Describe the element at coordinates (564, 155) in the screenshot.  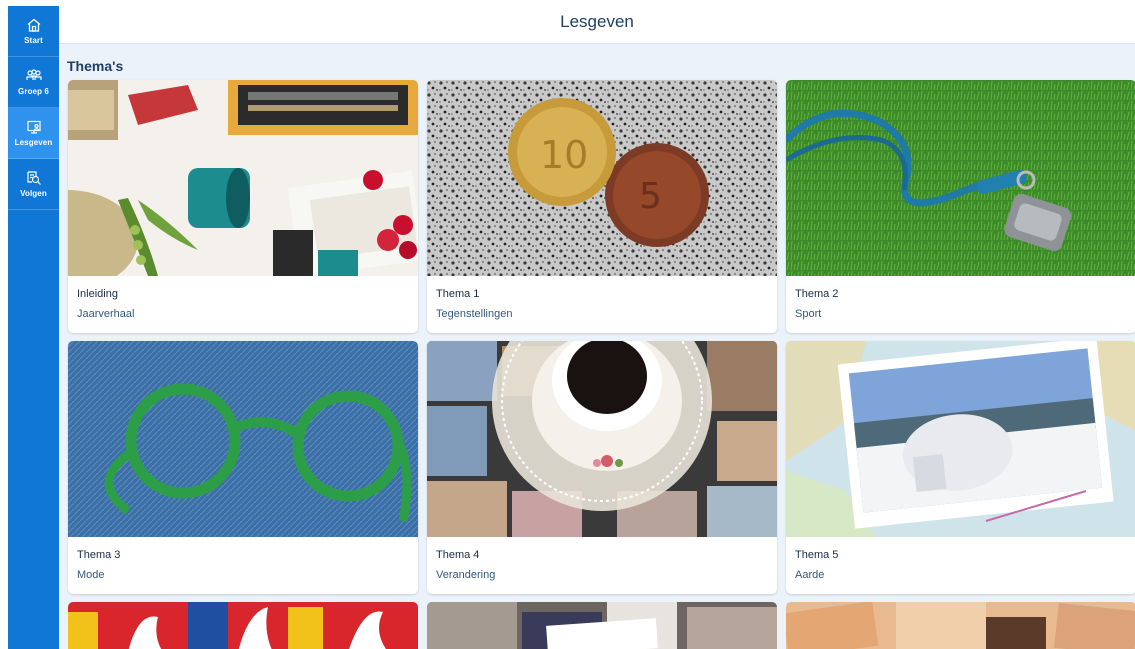
I see `svg-text: 10` at that location.